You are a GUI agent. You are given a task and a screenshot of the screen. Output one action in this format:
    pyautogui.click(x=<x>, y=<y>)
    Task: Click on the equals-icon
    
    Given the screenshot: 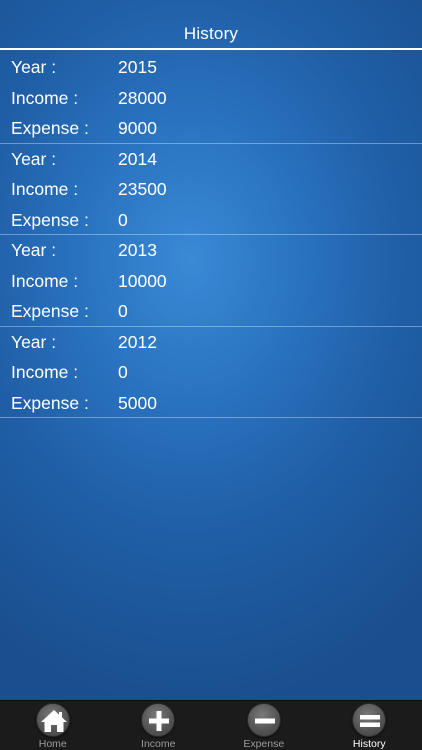 What is the action you would take?
    pyautogui.click(x=369, y=720)
    